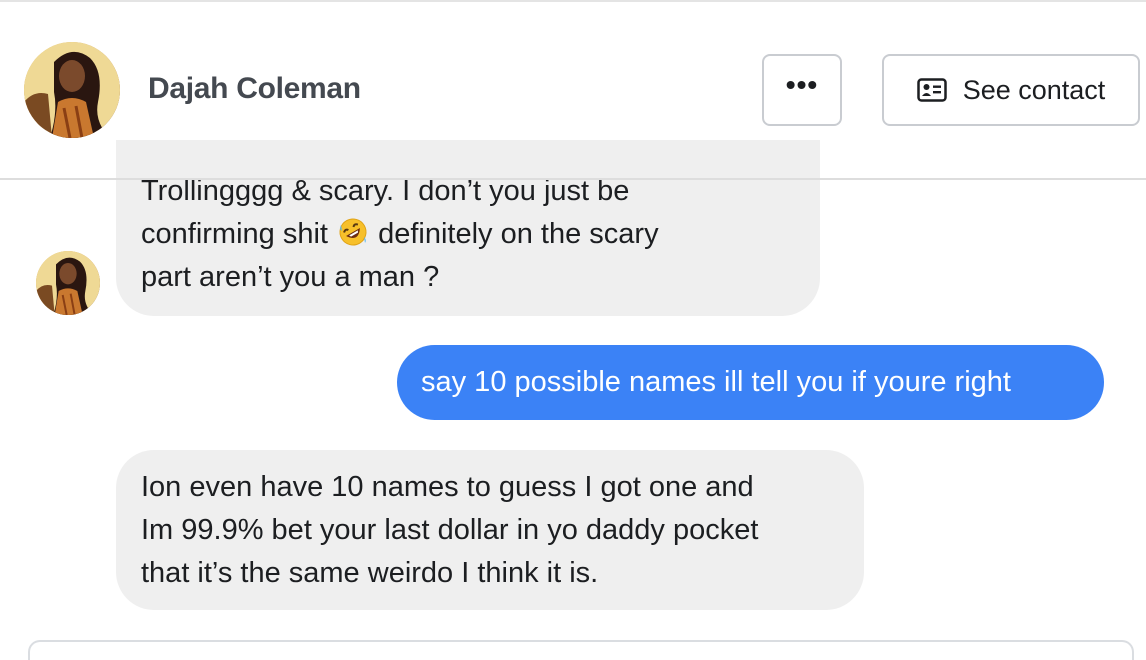 This screenshot has height=660, width=1146. What do you see at coordinates (370, 573) in the screenshot?
I see `message-line: that it’s the same weirdo I think it is.` at bounding box center [370, 573].